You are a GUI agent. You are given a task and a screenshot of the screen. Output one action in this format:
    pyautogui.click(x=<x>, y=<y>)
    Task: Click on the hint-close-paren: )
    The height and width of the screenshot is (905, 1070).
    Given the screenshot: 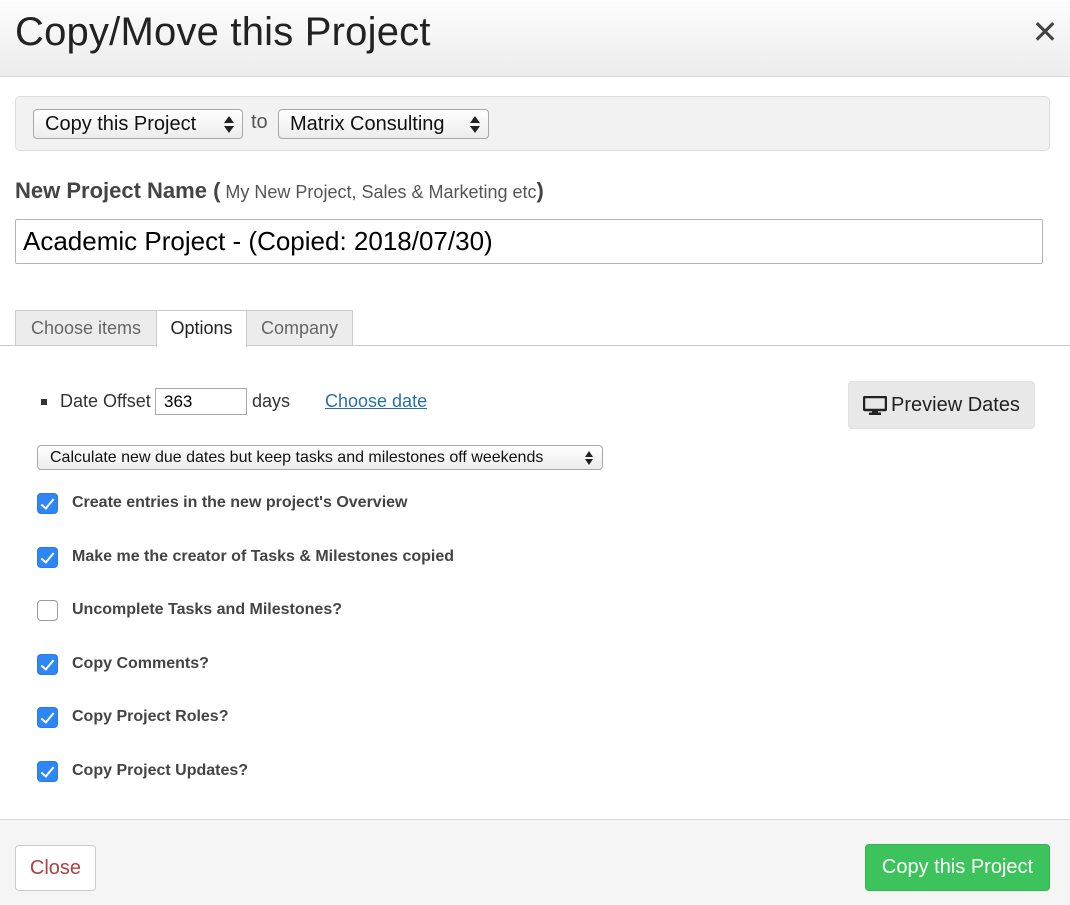 What is the action you would take?
    pyautogui.click(x=540, y=190)
    